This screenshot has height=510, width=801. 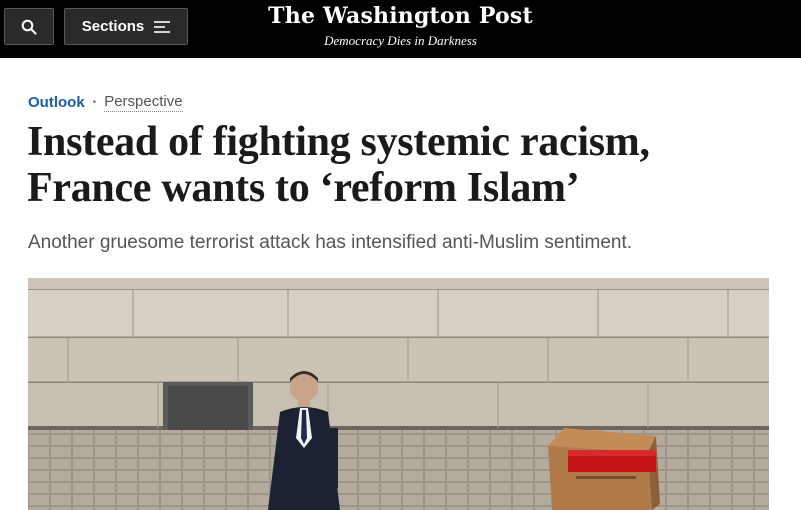 I want to click on headline-line-2: France wants to ‘reform Islam’, so click(x=303, y=188).